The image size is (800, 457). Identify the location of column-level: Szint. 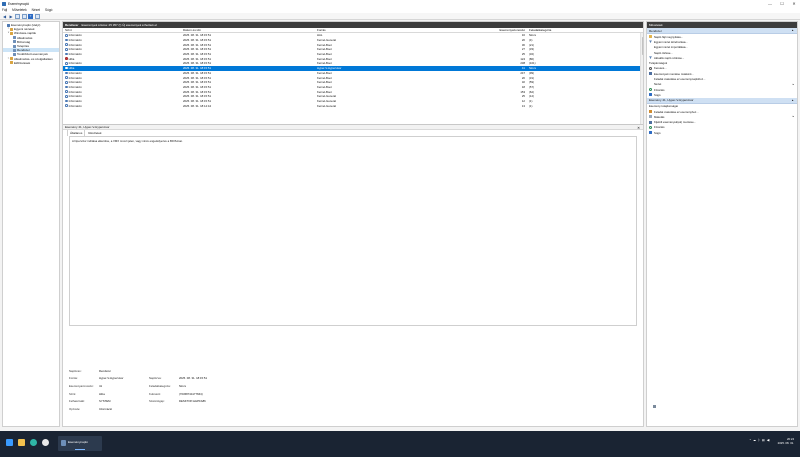
(123, 30).